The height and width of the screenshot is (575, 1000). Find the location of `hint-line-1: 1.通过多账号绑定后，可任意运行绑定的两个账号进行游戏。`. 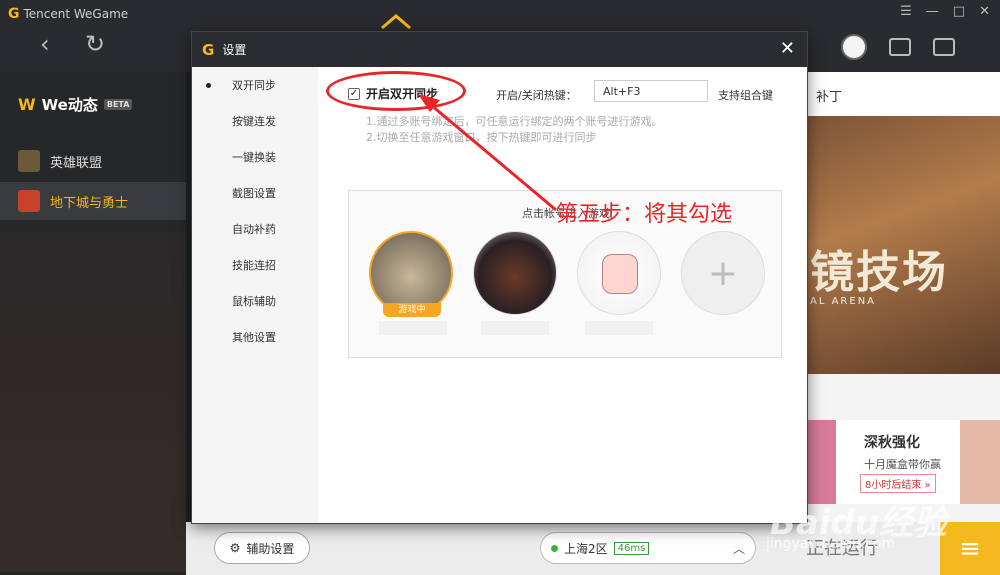

hint-line-1: 1.通过多账号绑定后，可任意运行绑定的两个账号进行游戏。 is located at coordinates (514, 121).